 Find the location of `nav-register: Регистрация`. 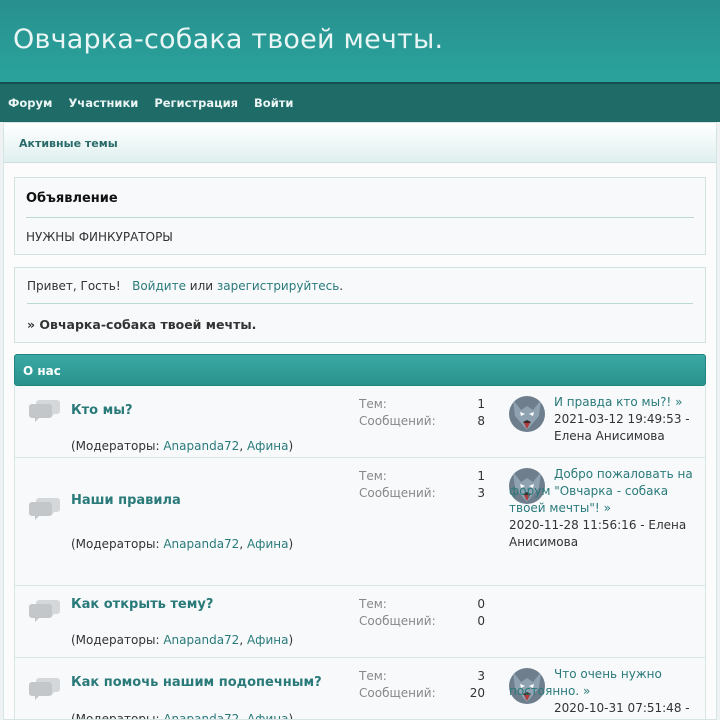

nav-register: Регистрация is located at coordinates (196, 103).